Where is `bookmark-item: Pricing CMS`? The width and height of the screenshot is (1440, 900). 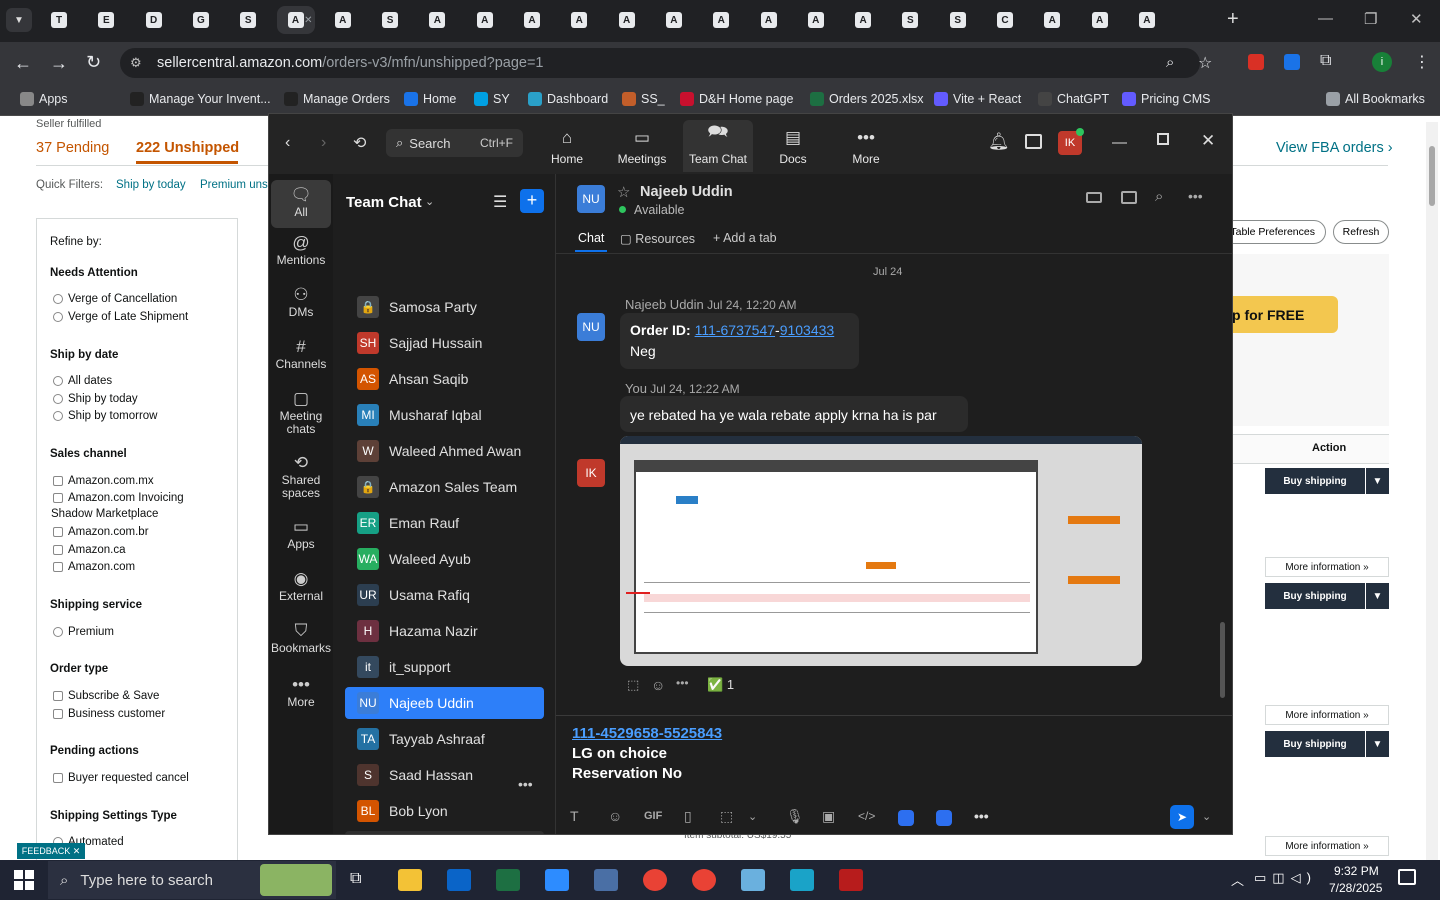 bookmark-item: Pricing CMS is located at coordinates (1166, 99).